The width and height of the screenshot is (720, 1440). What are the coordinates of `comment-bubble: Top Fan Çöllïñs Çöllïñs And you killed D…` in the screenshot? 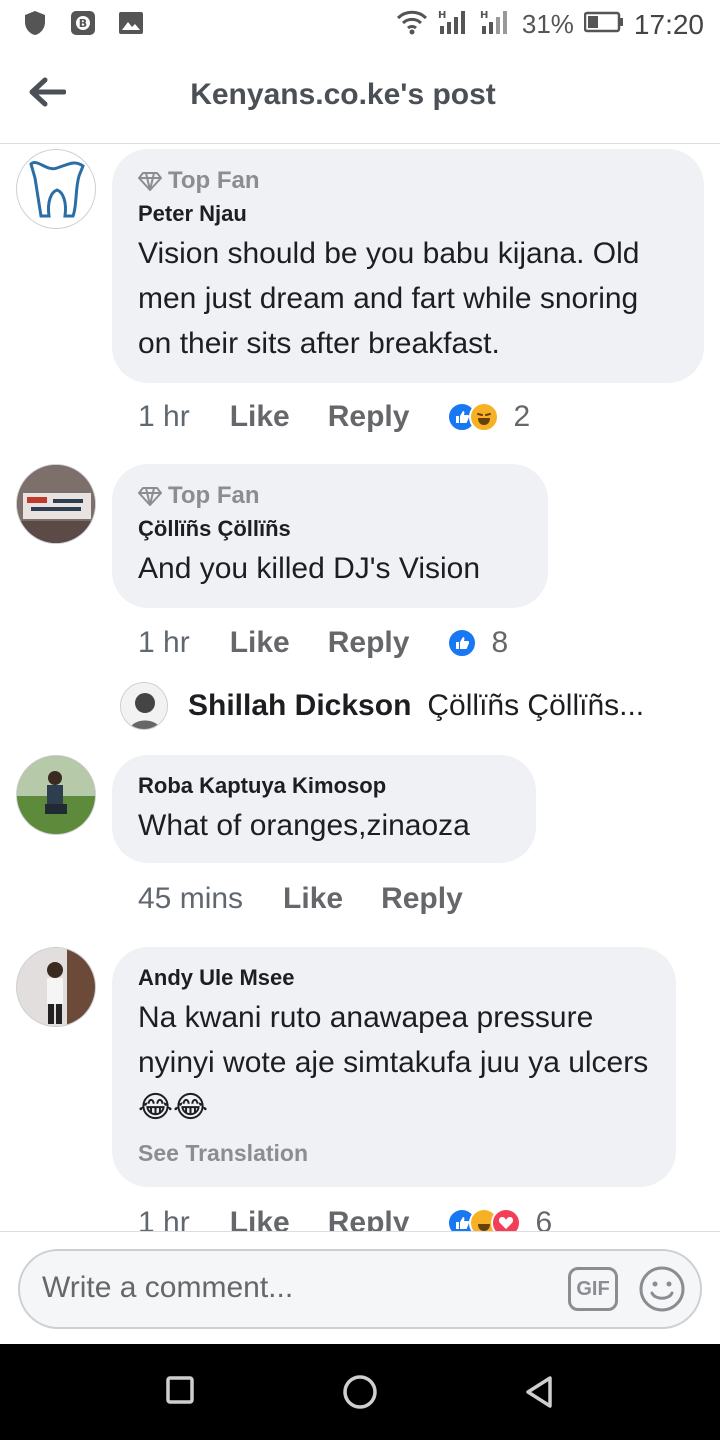 It's located at (330, 536).